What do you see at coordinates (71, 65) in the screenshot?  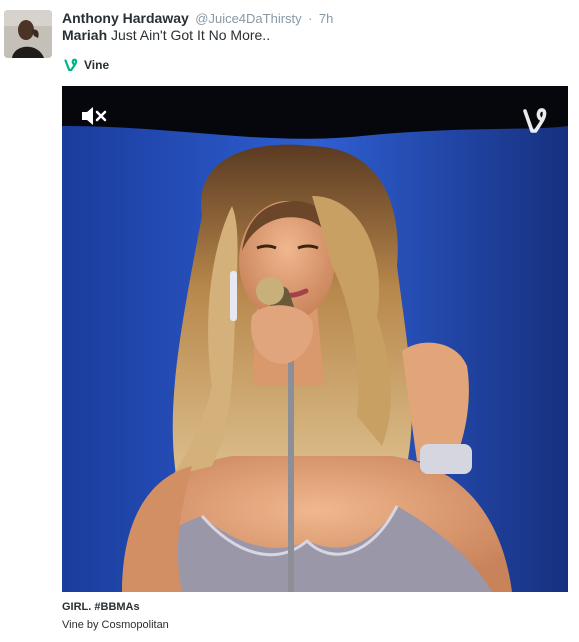 I see `vine-logo-icon` at bounding box center [71, 65].